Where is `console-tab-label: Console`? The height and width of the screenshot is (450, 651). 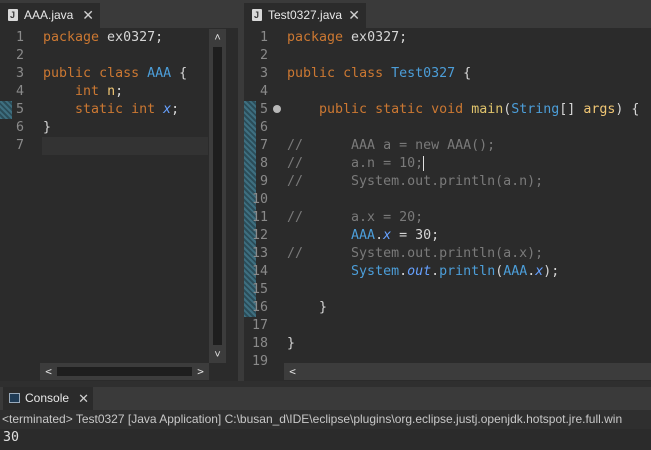 console-tab-label: Console is located at coordinates (47, 398).